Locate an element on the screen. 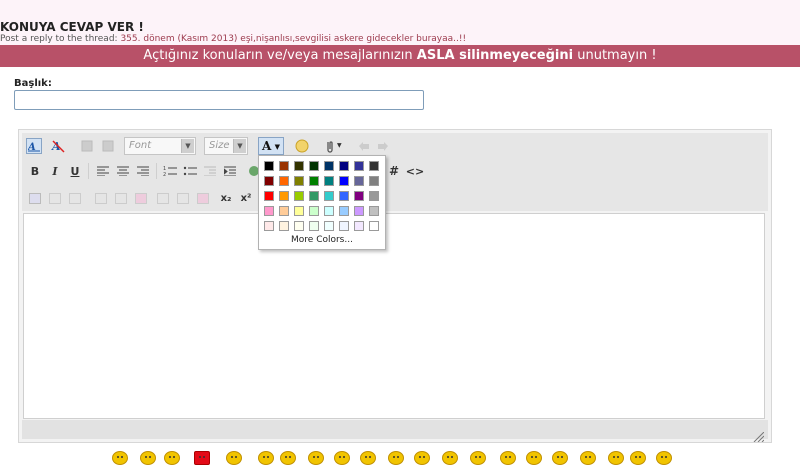 This screenshot has height=468, width=800. toolbar-divider is located at coordinates (156, 171).